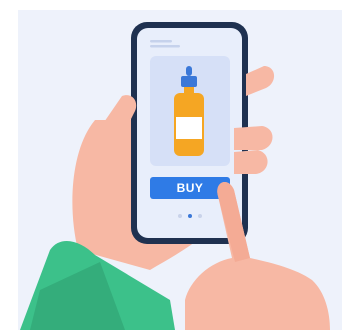  Describe the element at coordinates (260, 81) in the screenshot. I see `left-finger-top` at that location.